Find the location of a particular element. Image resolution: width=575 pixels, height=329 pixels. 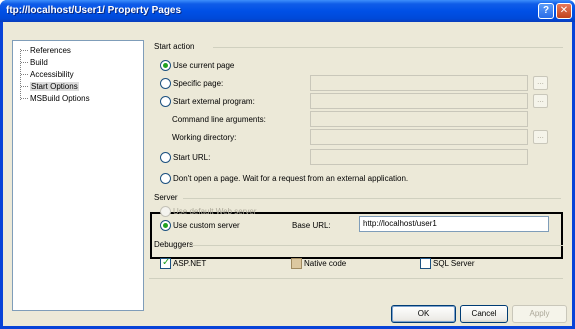

specific-page-radio is located at coordinates (165, 83).